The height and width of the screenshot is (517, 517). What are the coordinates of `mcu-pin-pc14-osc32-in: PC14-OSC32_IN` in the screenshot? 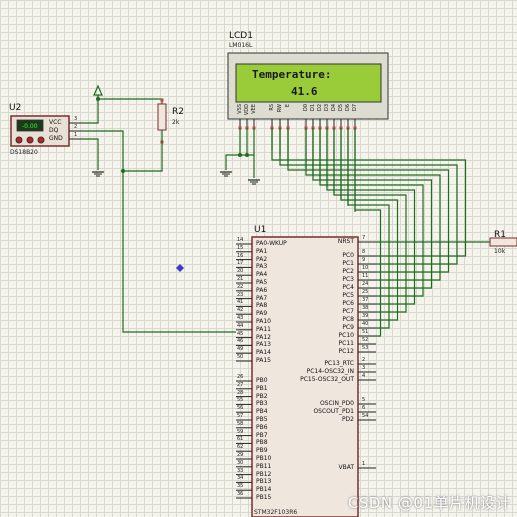 It's located at (330, 371).